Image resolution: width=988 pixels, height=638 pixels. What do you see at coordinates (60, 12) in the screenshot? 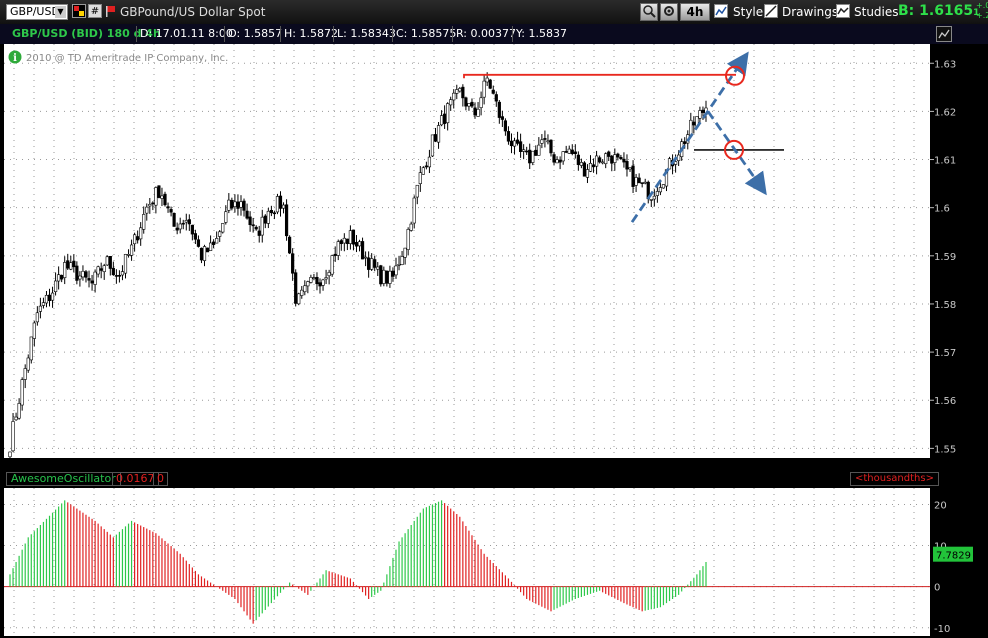
I see `chevron-down-icon: ▼` at bounding box center [60, 12].